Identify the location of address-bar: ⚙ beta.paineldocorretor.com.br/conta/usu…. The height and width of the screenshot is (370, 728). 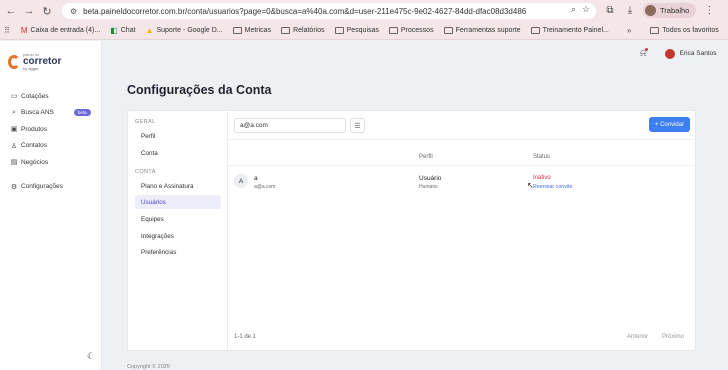
(329, 11).